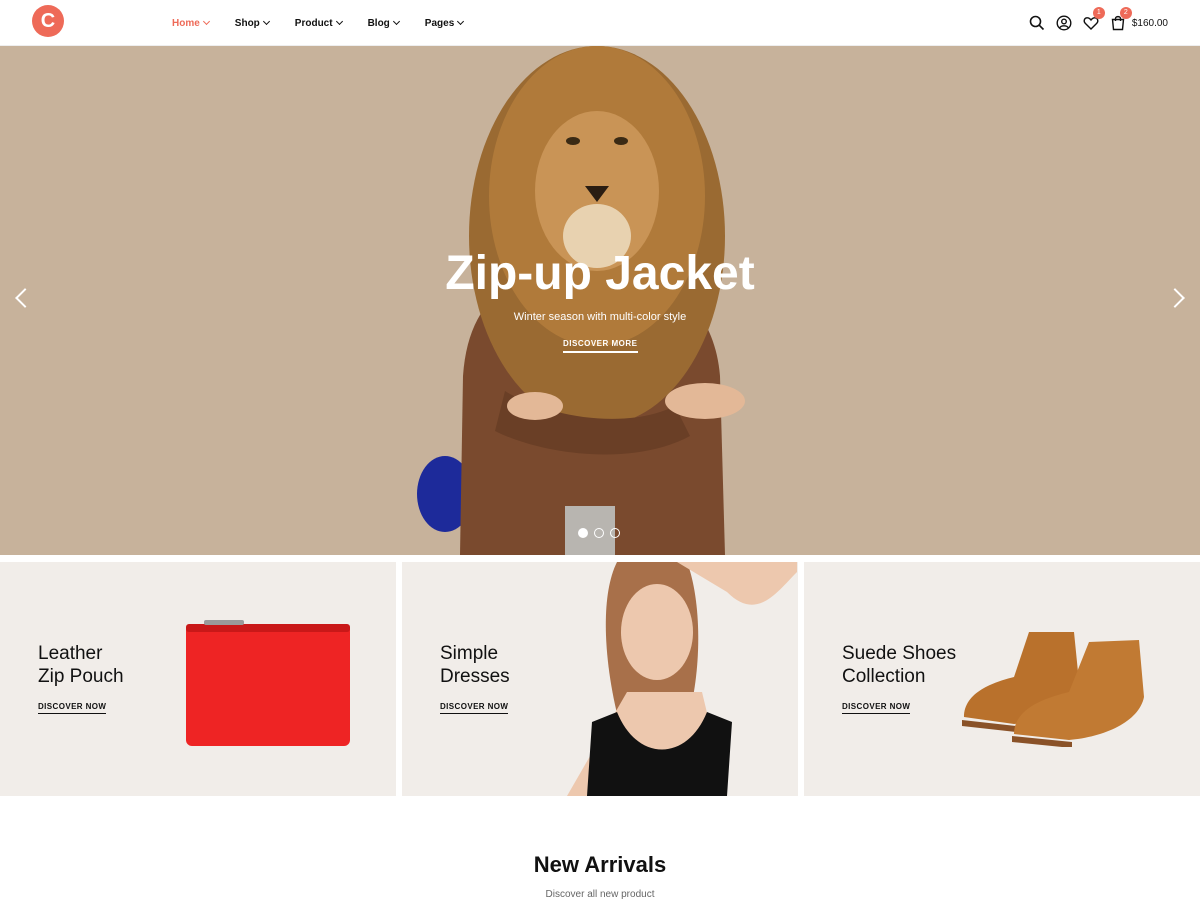 The width and height of the screenshot is (1200, 900). What do you see at coordinates (313, 23) in the screenshot?
I see `nav-item-label: Product` at bounding box center [313, 23].